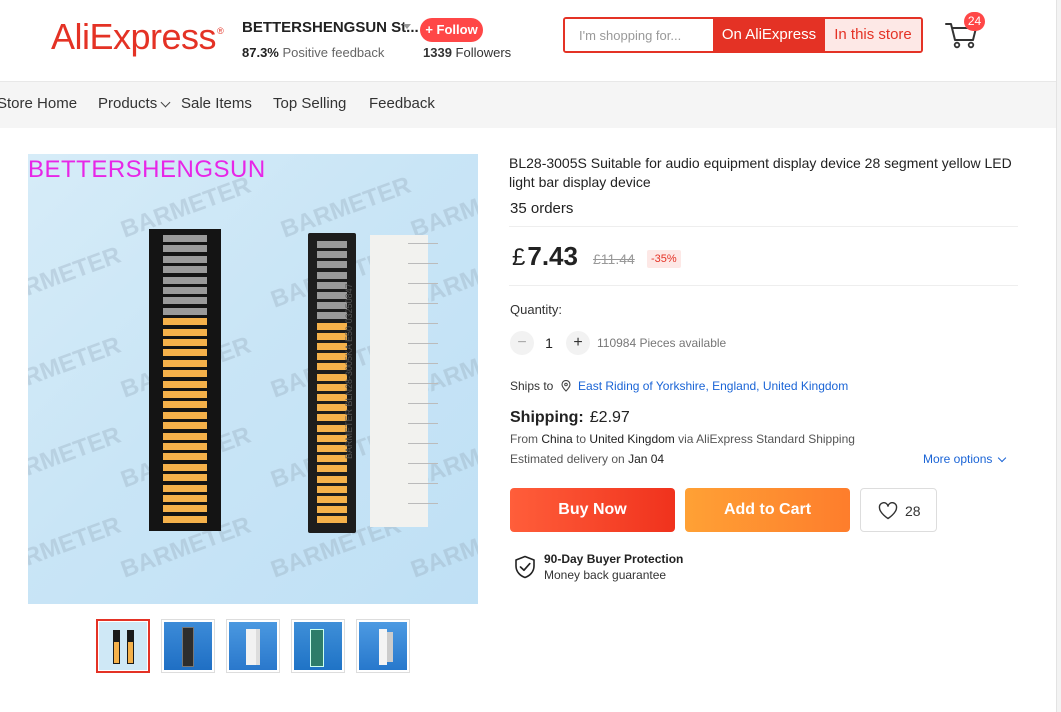  Describe the element at coordinates (128, 103) in the screenshot. I see `nav-products-label: Products` at that location.